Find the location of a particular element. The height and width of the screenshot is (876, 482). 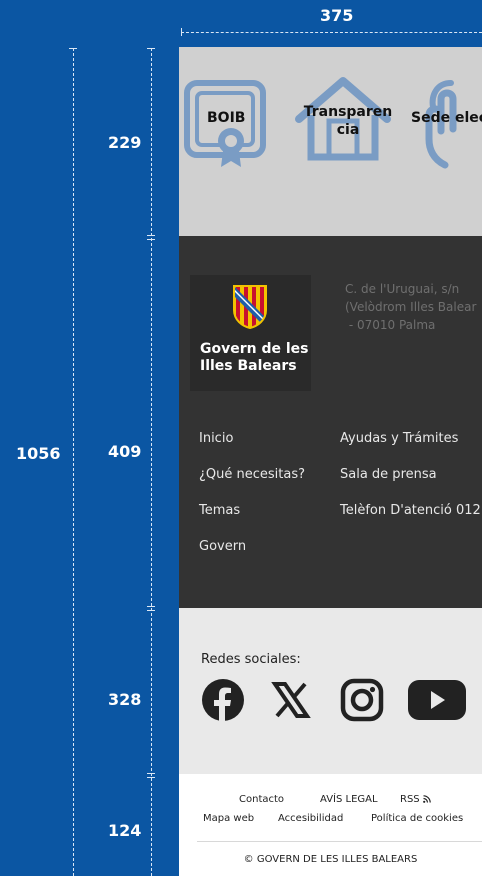

youtube-icon is located at coordinates (437, 700).